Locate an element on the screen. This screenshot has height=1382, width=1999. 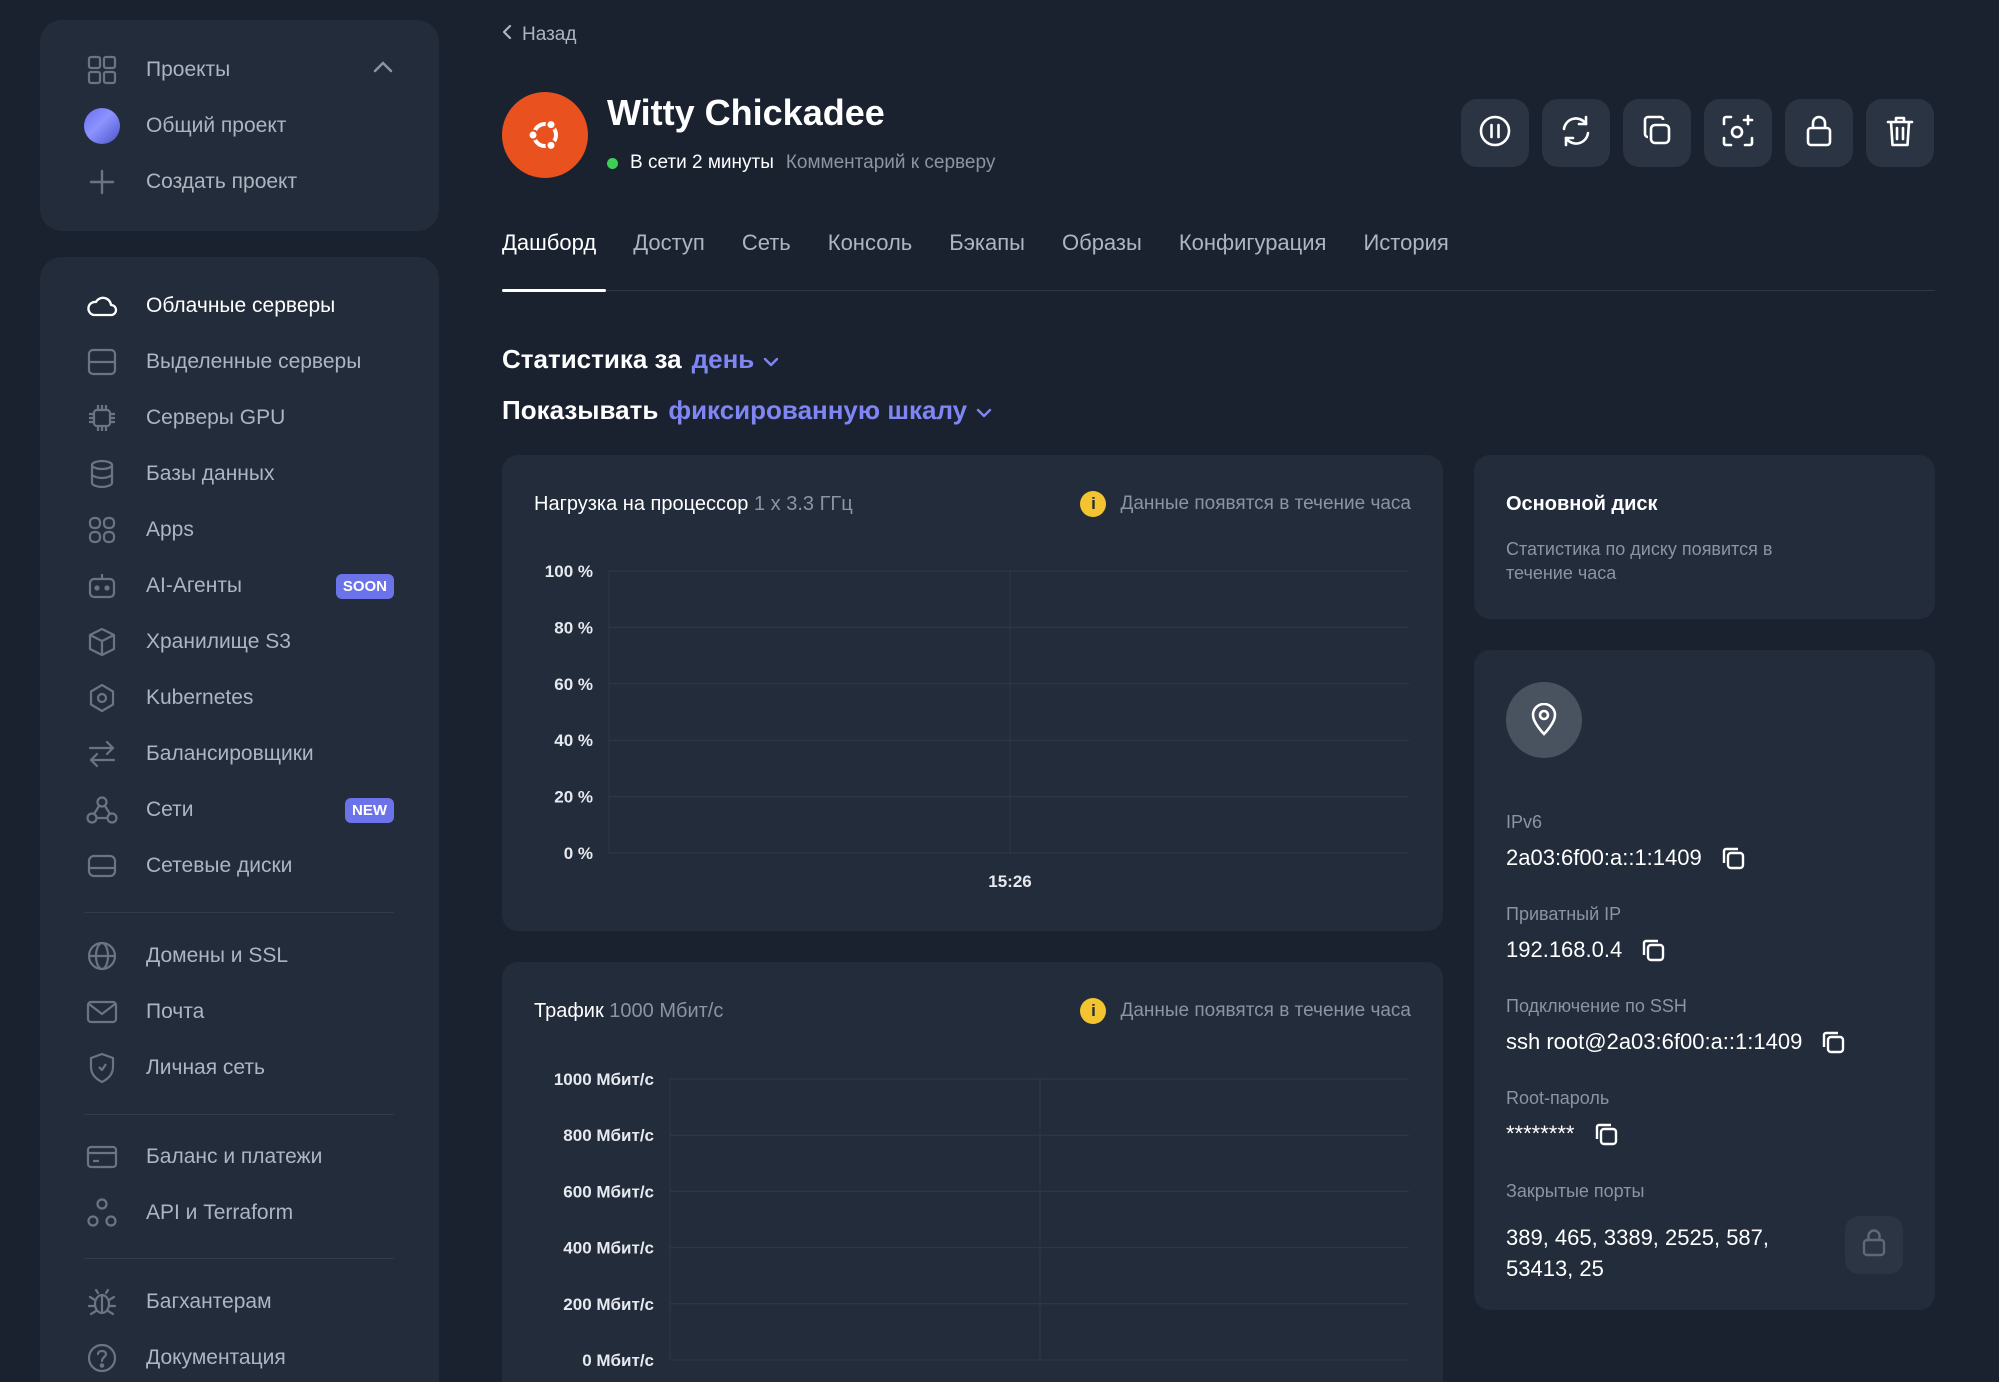
cloud-icon is located at coordinates (102, 306).